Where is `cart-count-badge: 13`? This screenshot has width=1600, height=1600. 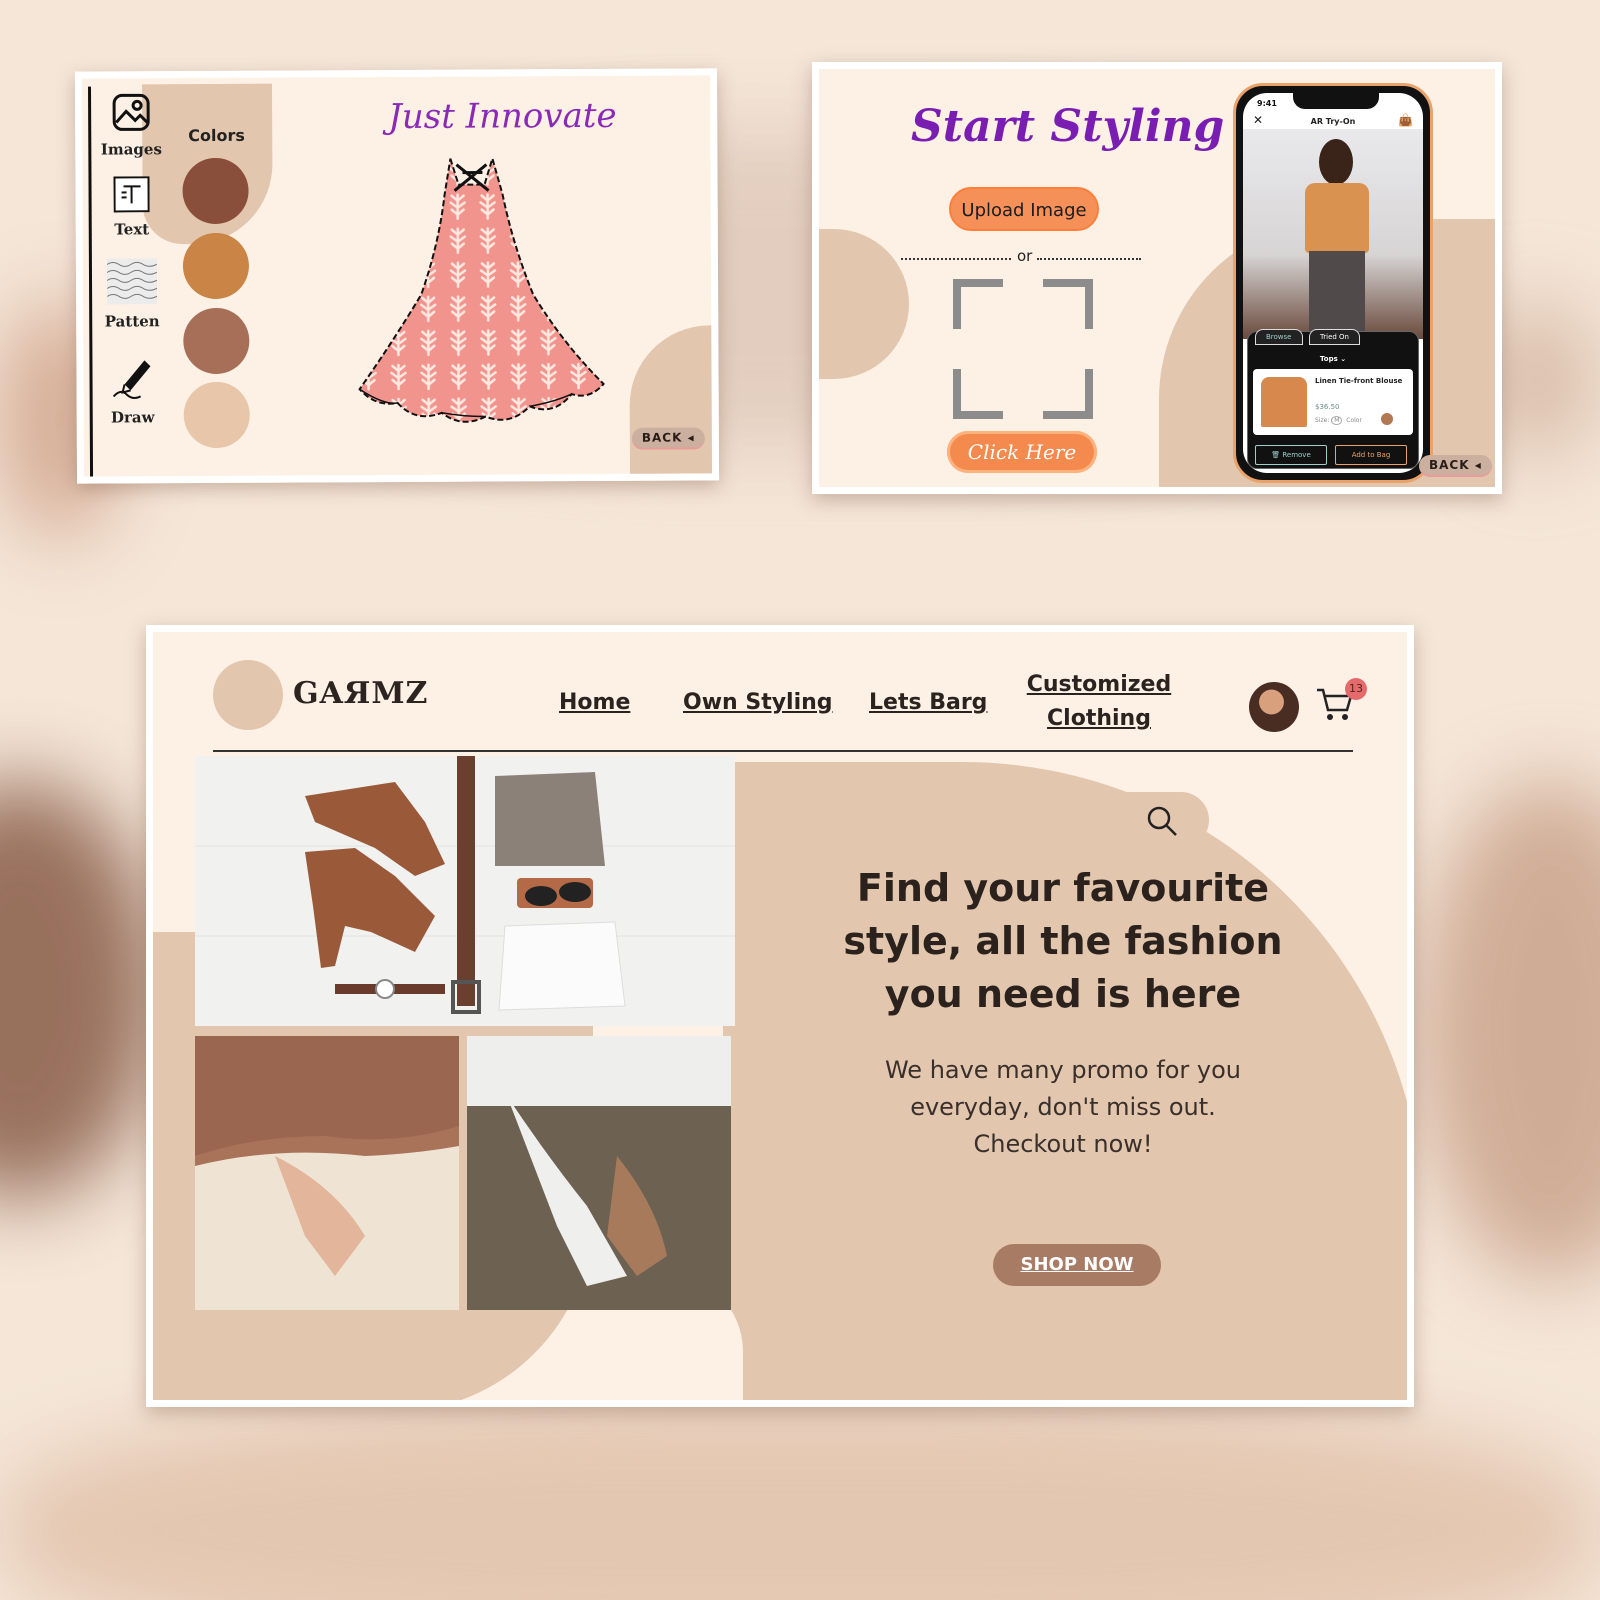
cart-count-badge: 13 is located at coordinates (1356, 689).